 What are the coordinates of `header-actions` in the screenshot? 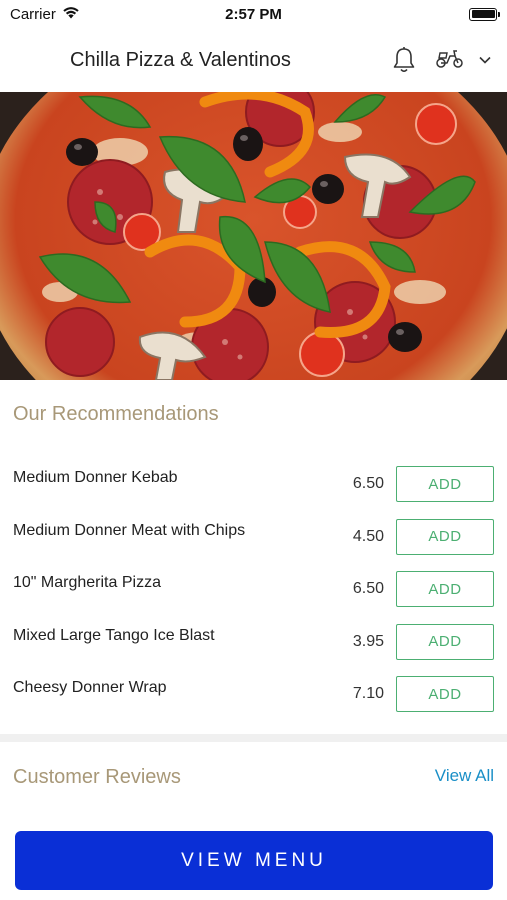 It's located at (441, 60).